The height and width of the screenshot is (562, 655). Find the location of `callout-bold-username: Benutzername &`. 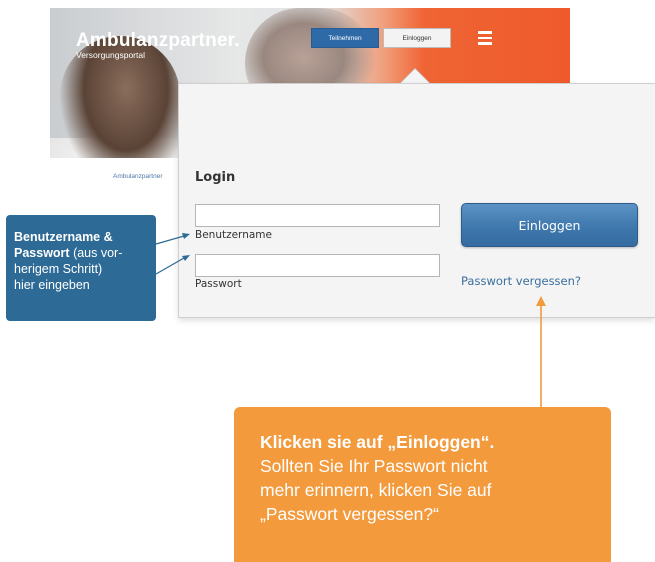

callout-bold-username: Benutzername & is located at coordinates (63, 237).